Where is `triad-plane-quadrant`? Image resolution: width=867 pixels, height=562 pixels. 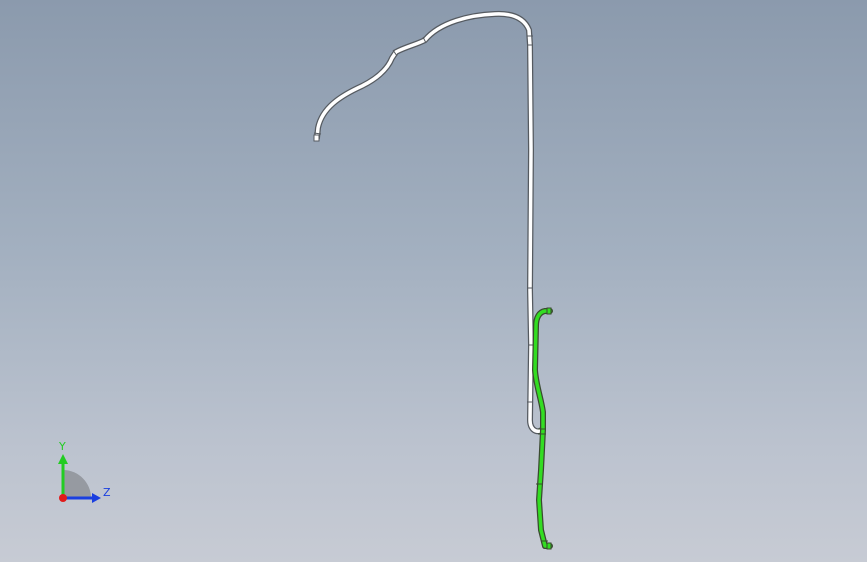 triad-plane-quadrant is located at coordinates (77, 484).